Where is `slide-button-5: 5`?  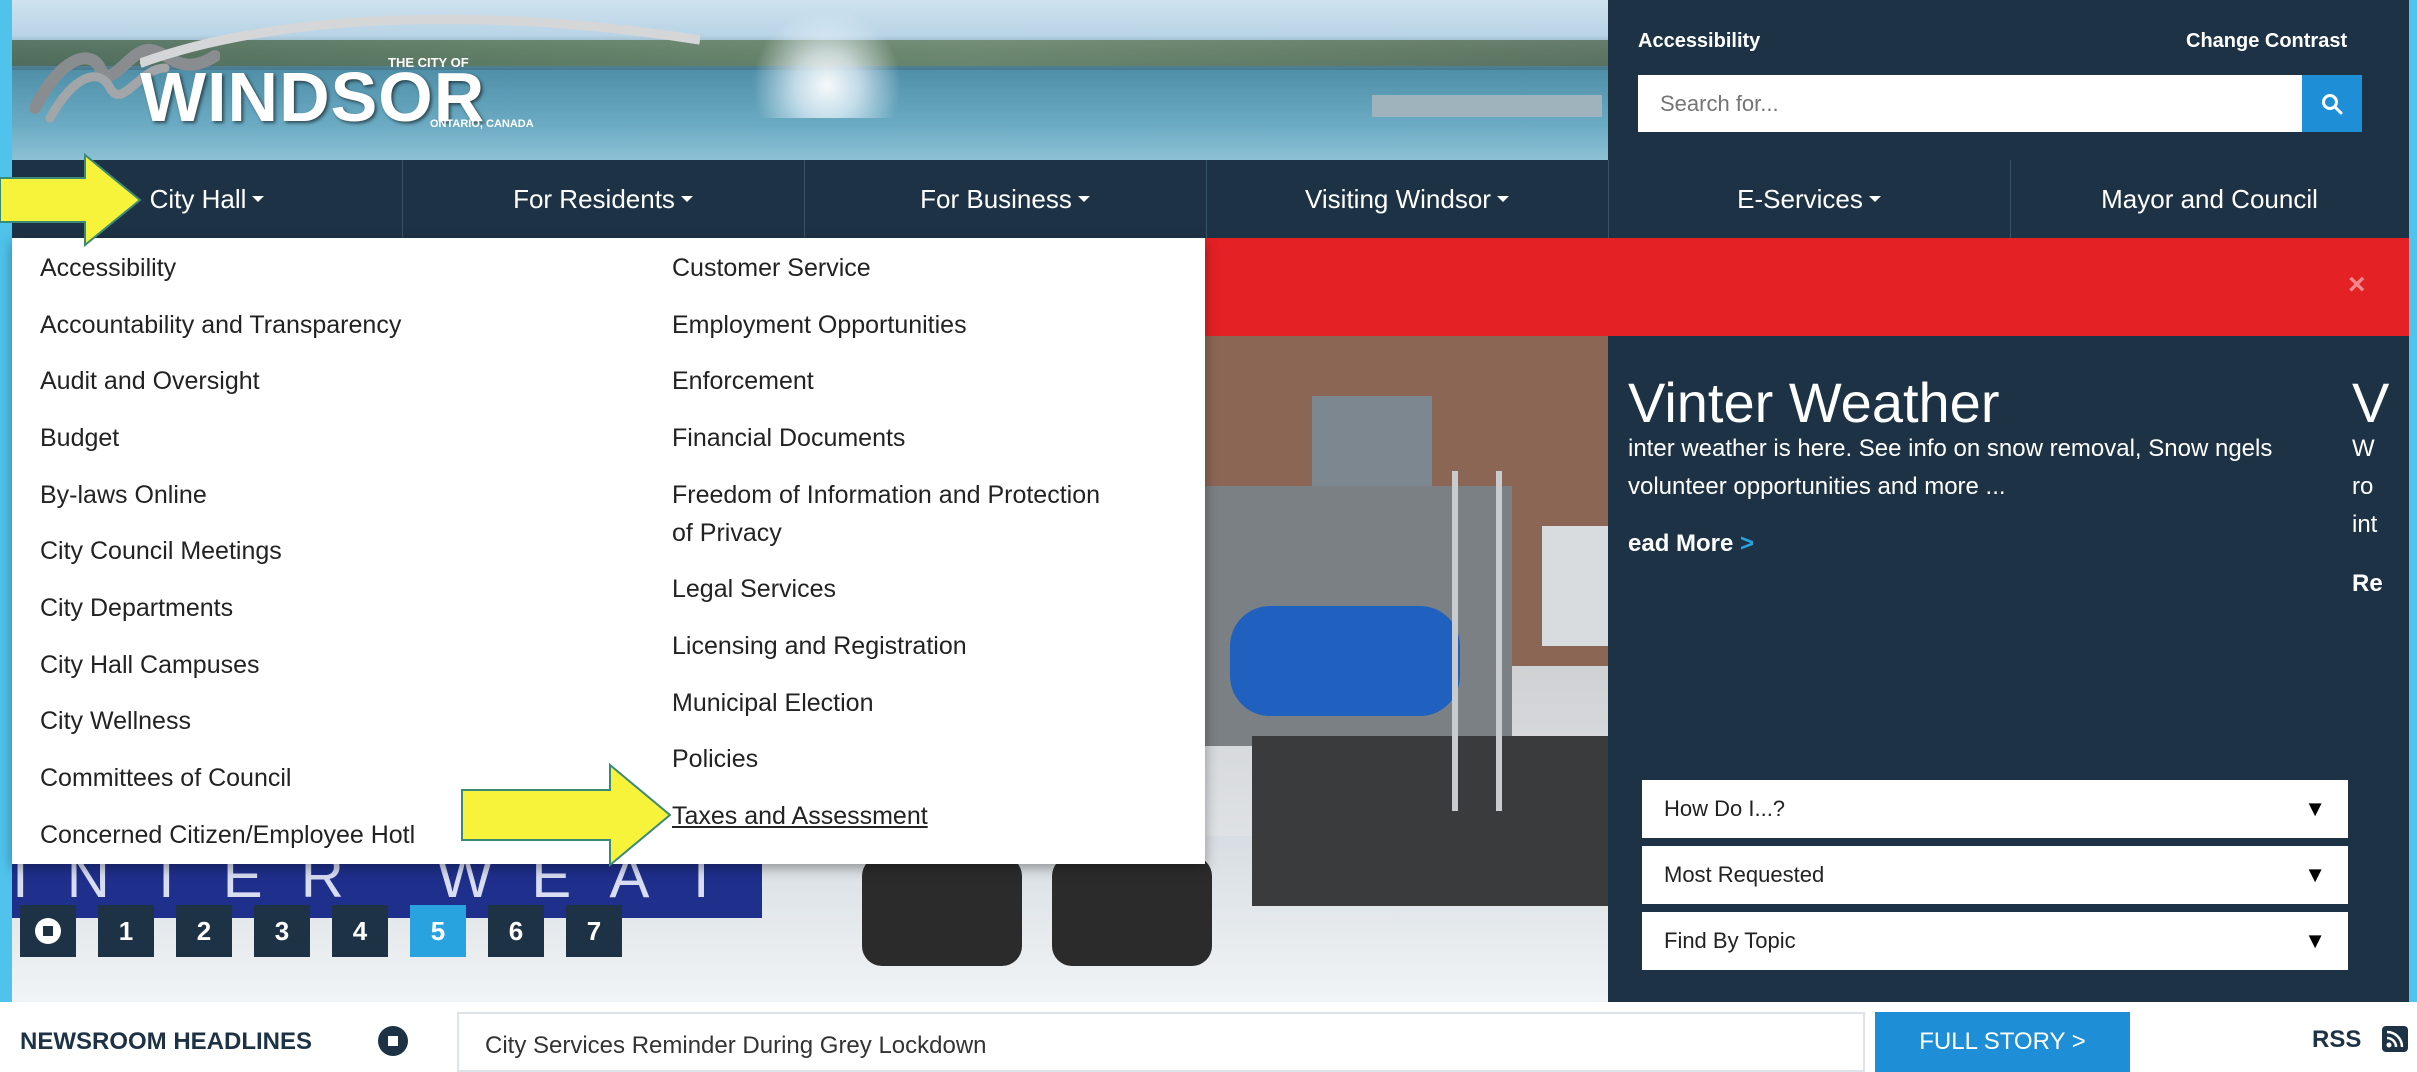
slide-button-5: 5 is located at coordinates (438, 931).